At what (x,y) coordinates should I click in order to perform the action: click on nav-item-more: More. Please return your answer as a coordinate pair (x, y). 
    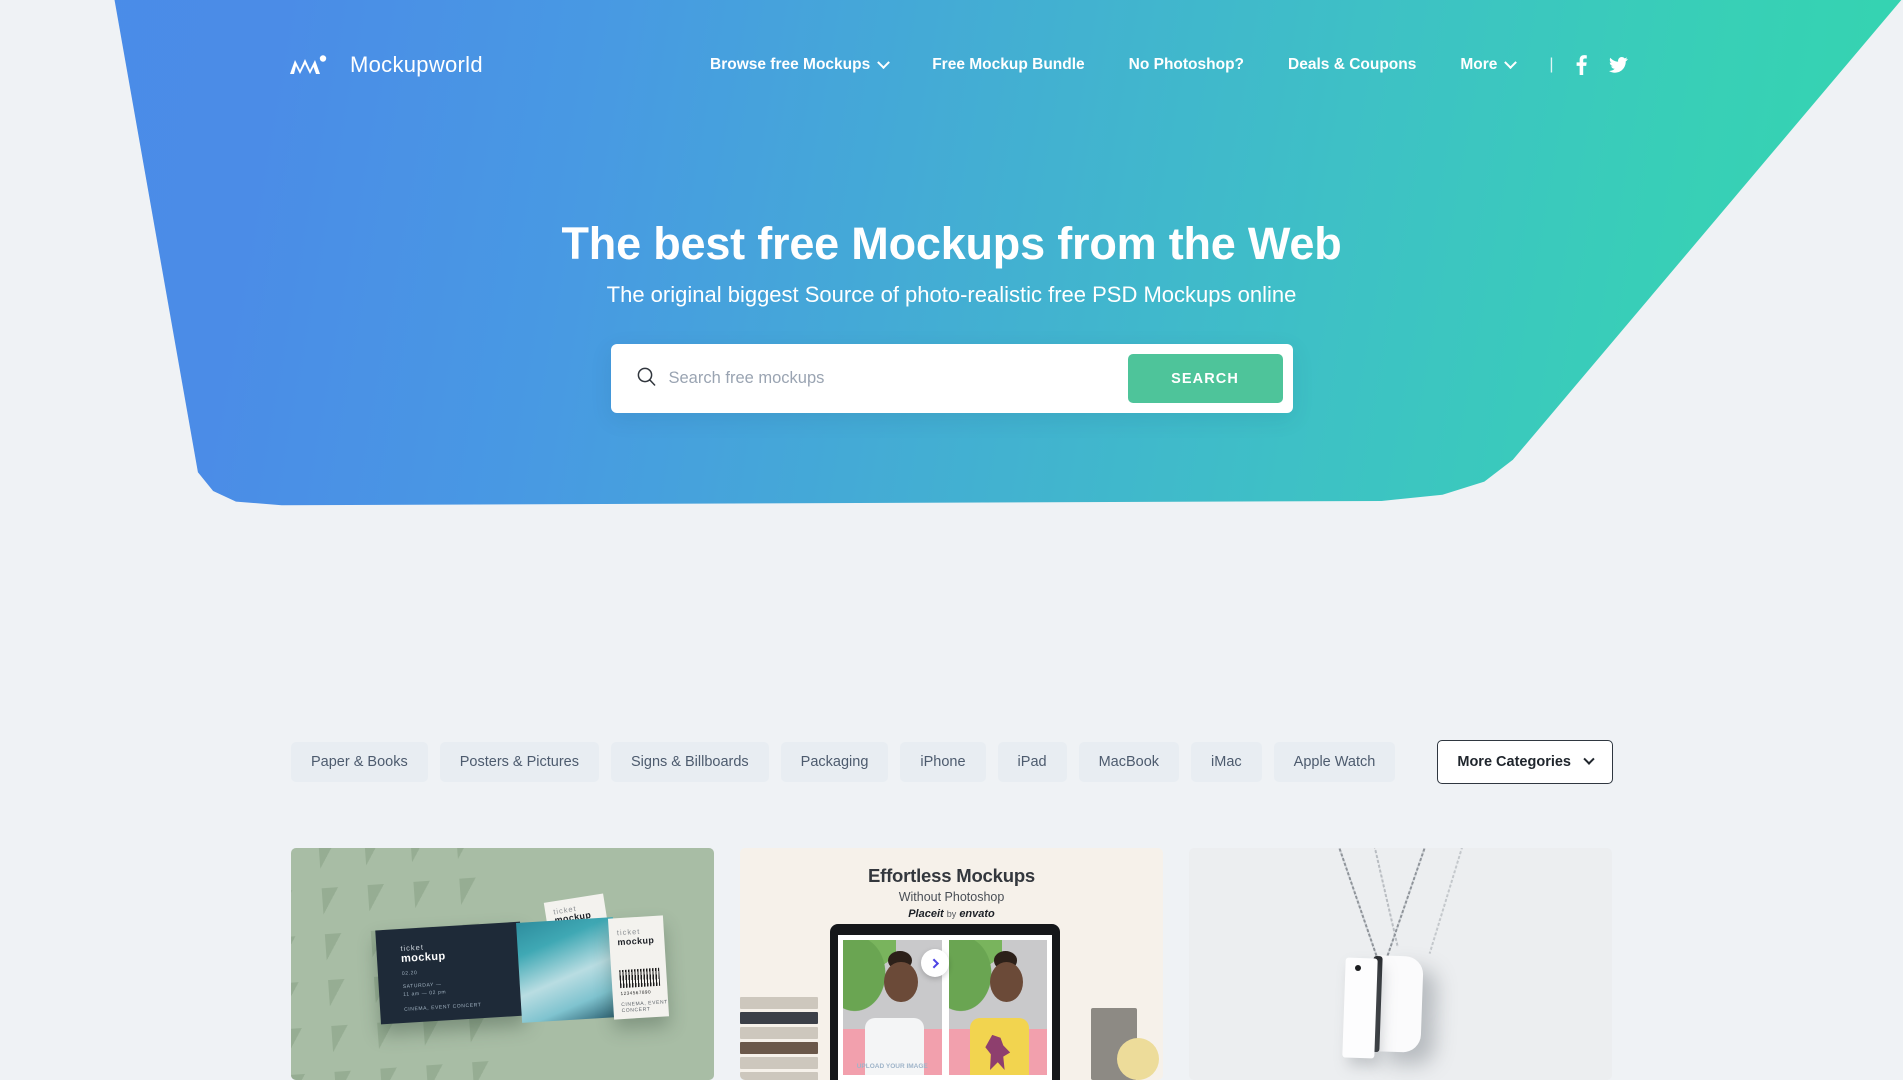
    Looking at the image, I should click on (1487, 64).